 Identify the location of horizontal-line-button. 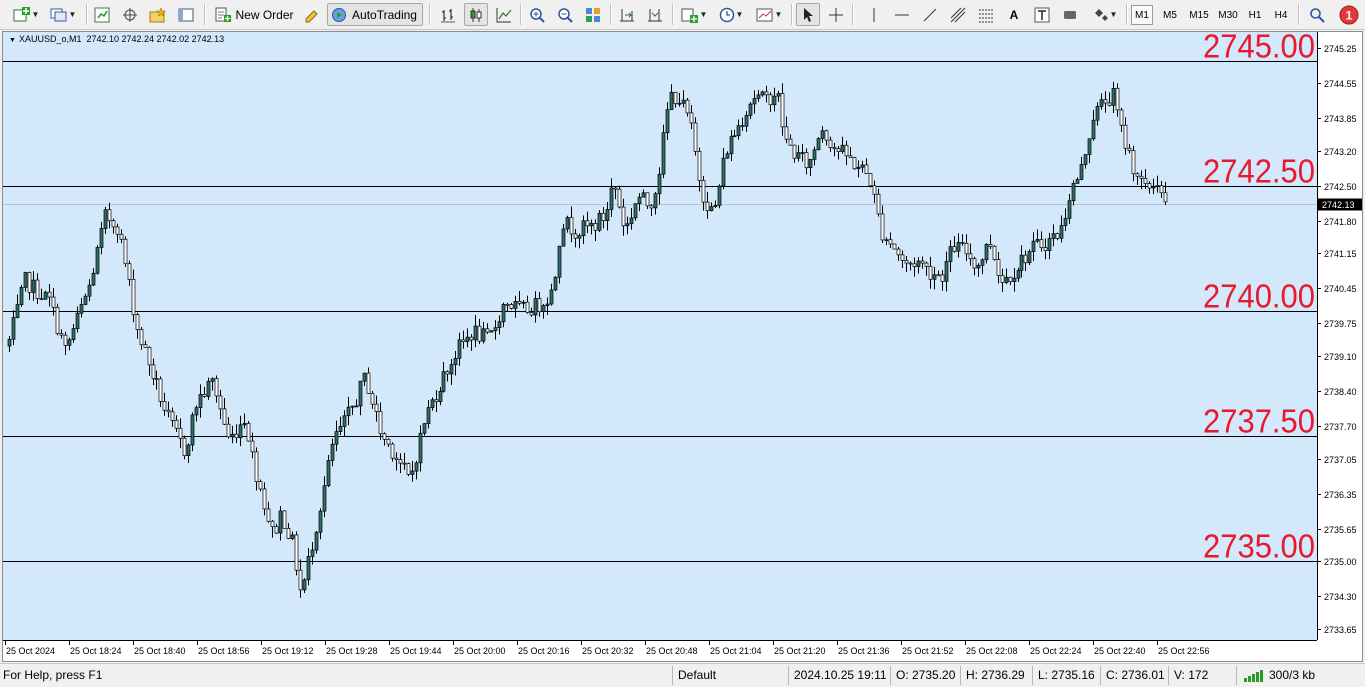
(902, 14).